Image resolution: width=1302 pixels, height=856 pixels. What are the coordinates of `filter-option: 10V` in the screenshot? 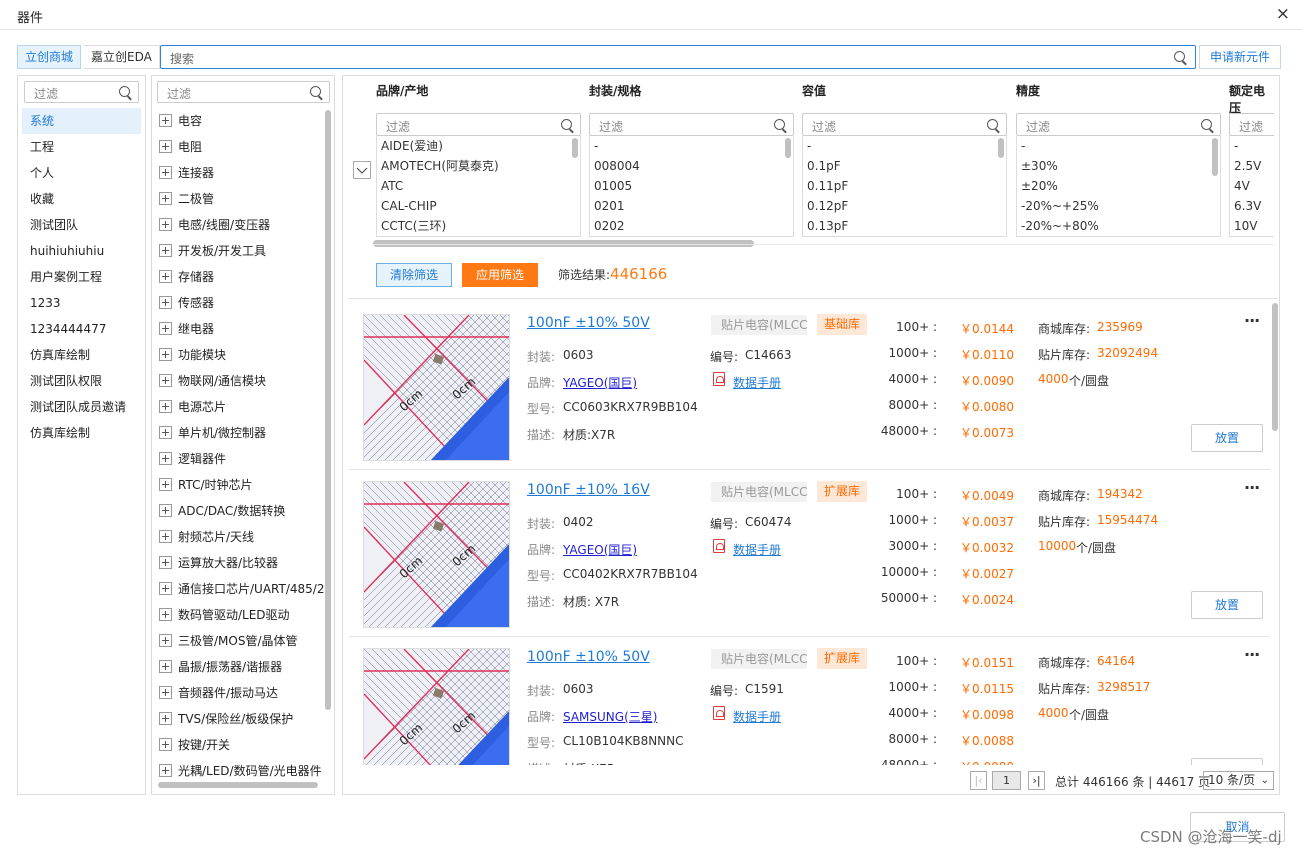 It's located at (1252, 226).